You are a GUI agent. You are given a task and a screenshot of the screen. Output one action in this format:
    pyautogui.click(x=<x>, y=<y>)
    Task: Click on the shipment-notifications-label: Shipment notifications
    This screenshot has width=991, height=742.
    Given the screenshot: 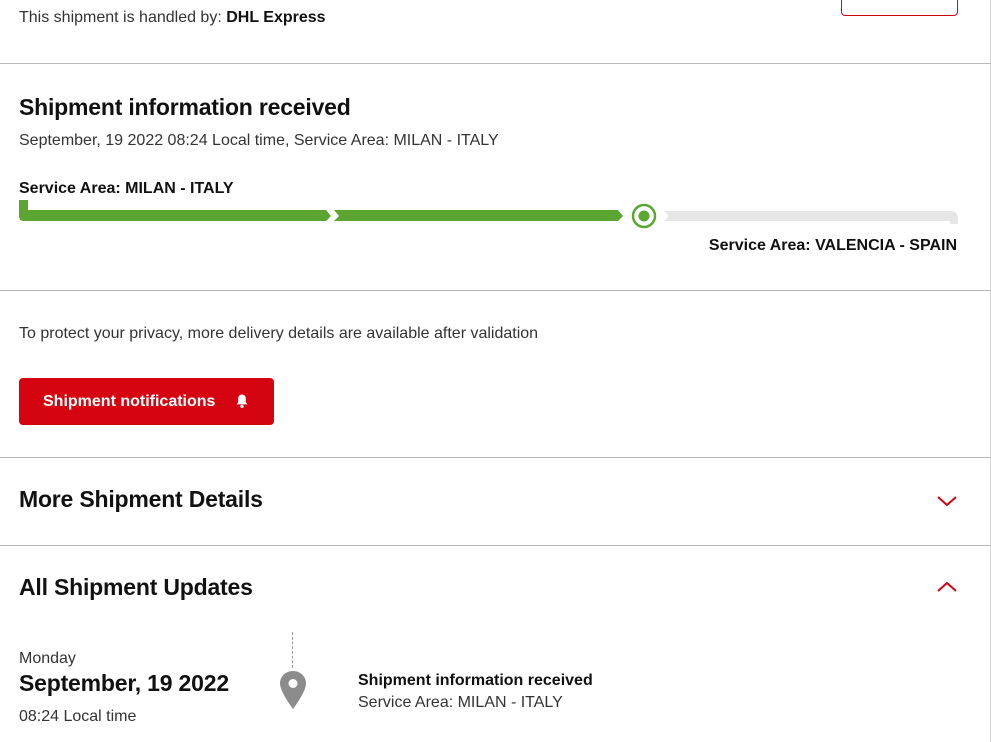 What is the action you would take?
    pyautogui.click(x=129, y=401)
    